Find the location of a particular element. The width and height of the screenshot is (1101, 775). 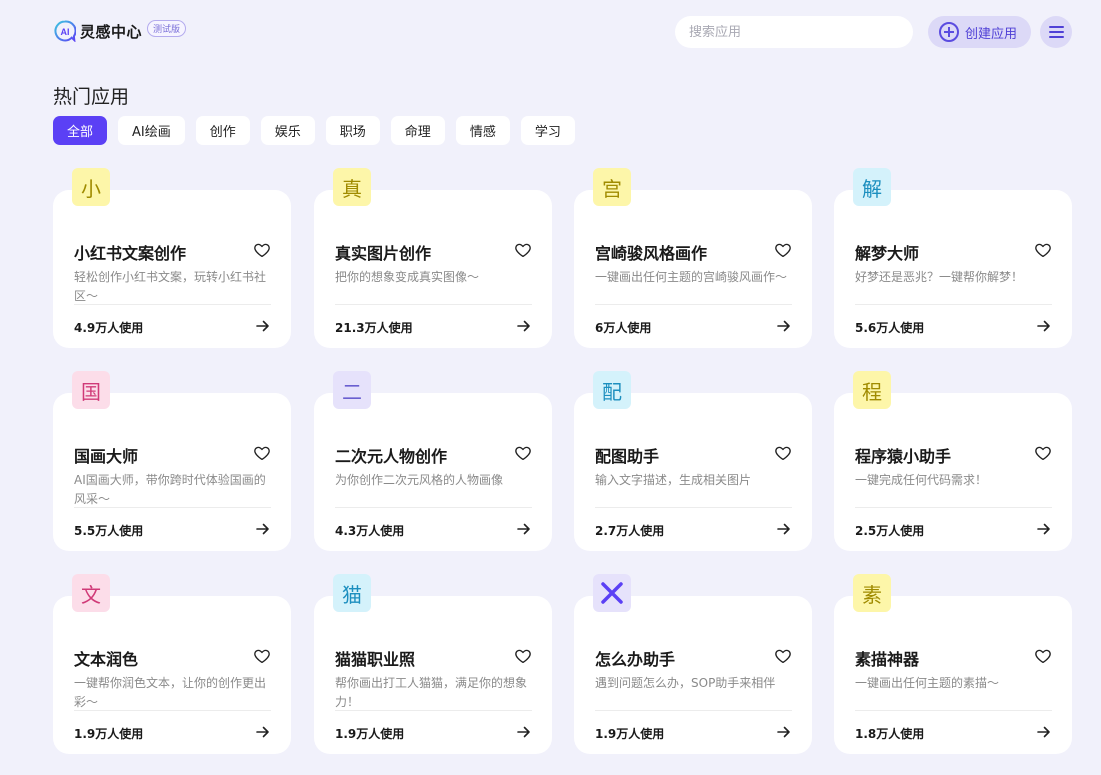

app-card-body: 解梦大师 好梦还是恶兆？一键帮你解梦！ 5.6万人使用 is located at coordinates (953, 269).